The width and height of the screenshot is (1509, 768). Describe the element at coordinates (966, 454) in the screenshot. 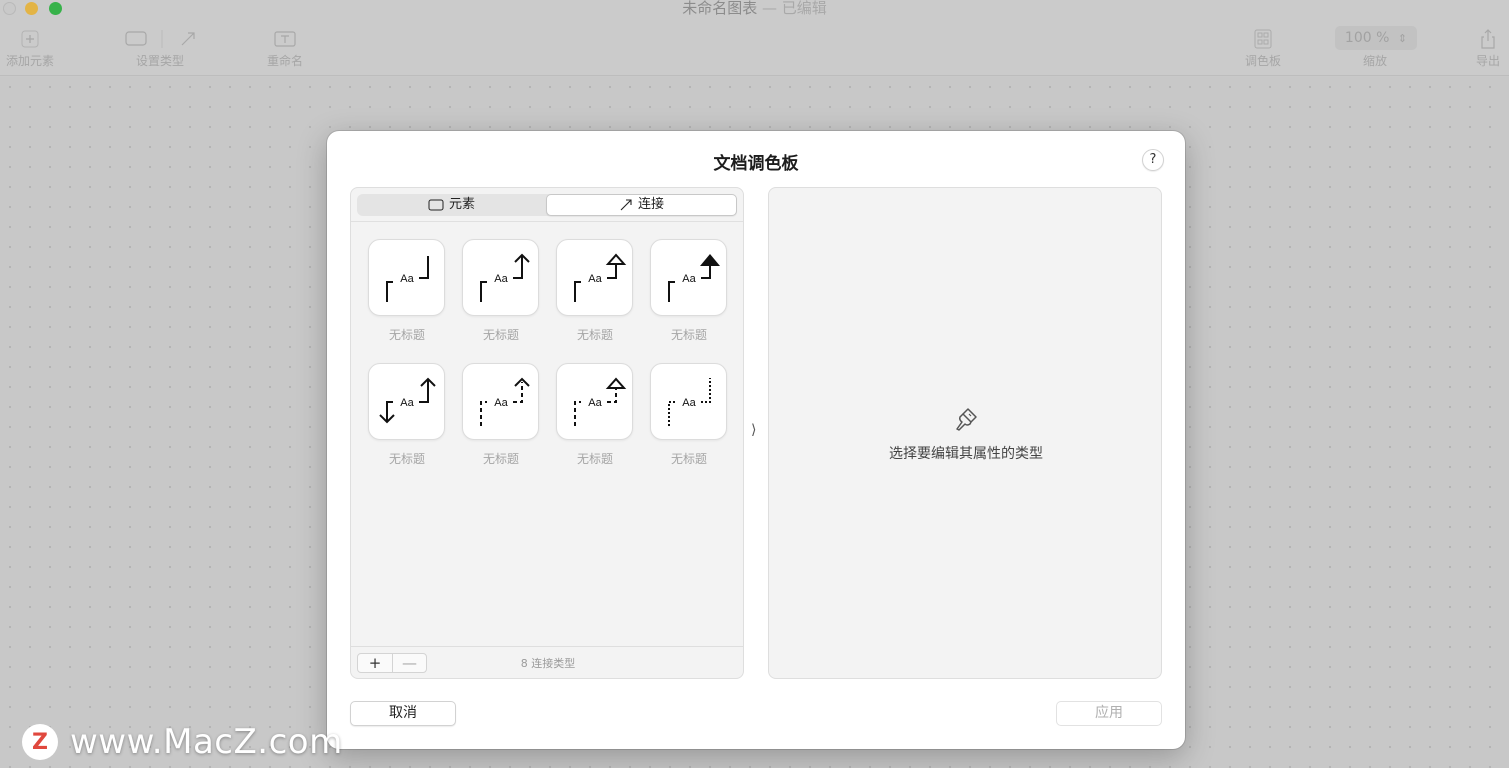

I see `empty-state-text: 选择要编辑其属性的类型` at that location.